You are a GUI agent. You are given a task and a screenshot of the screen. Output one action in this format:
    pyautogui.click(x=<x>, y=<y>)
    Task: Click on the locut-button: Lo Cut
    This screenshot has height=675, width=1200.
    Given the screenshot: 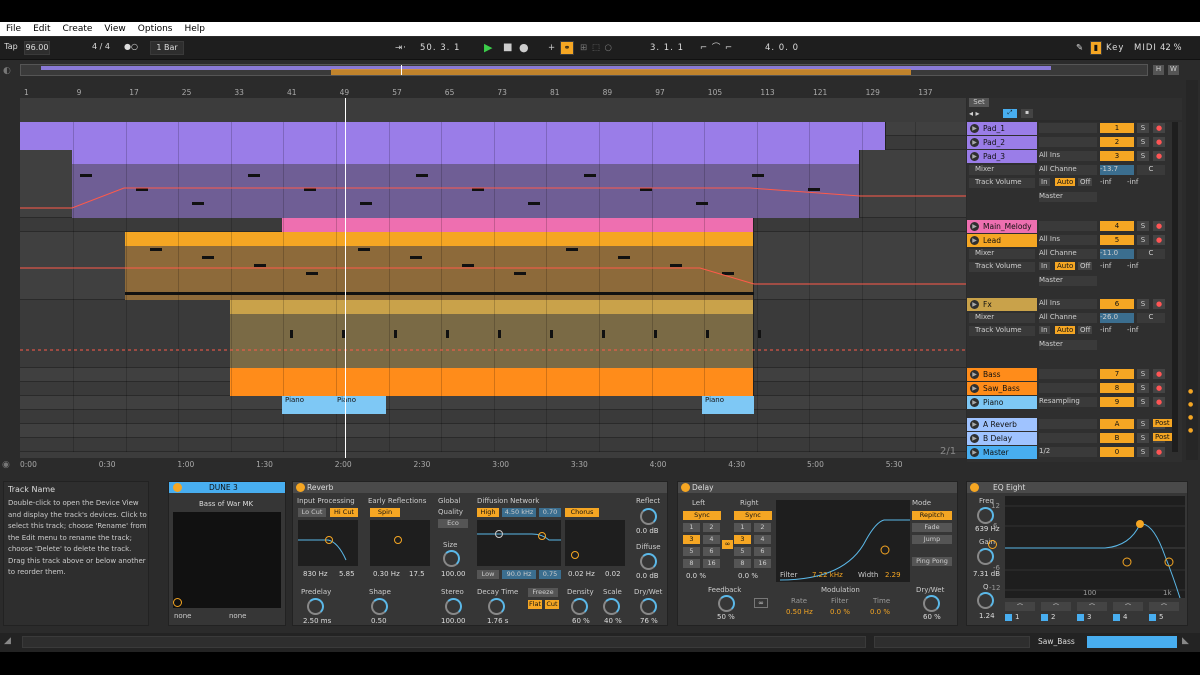 What is the action you would take?
    pyautogui.click(x=312, y=512)
    